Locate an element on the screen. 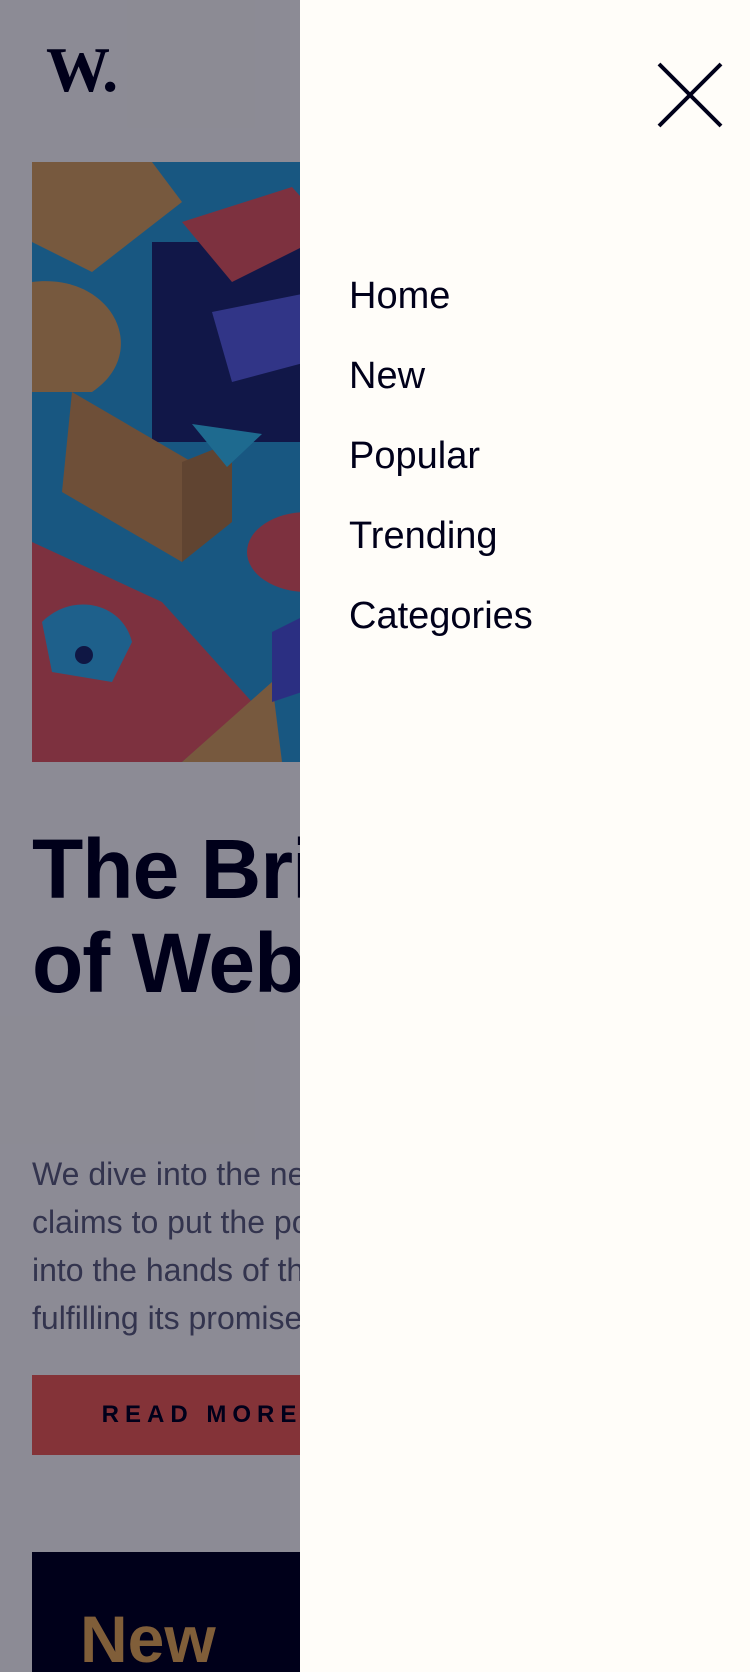 The width and height of the screenshot is (750, 1672). menu-item-popular: Popular is located at coordinates (441, 456).